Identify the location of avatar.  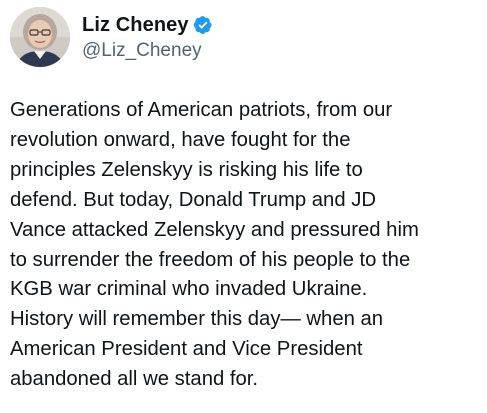
(40, 37).